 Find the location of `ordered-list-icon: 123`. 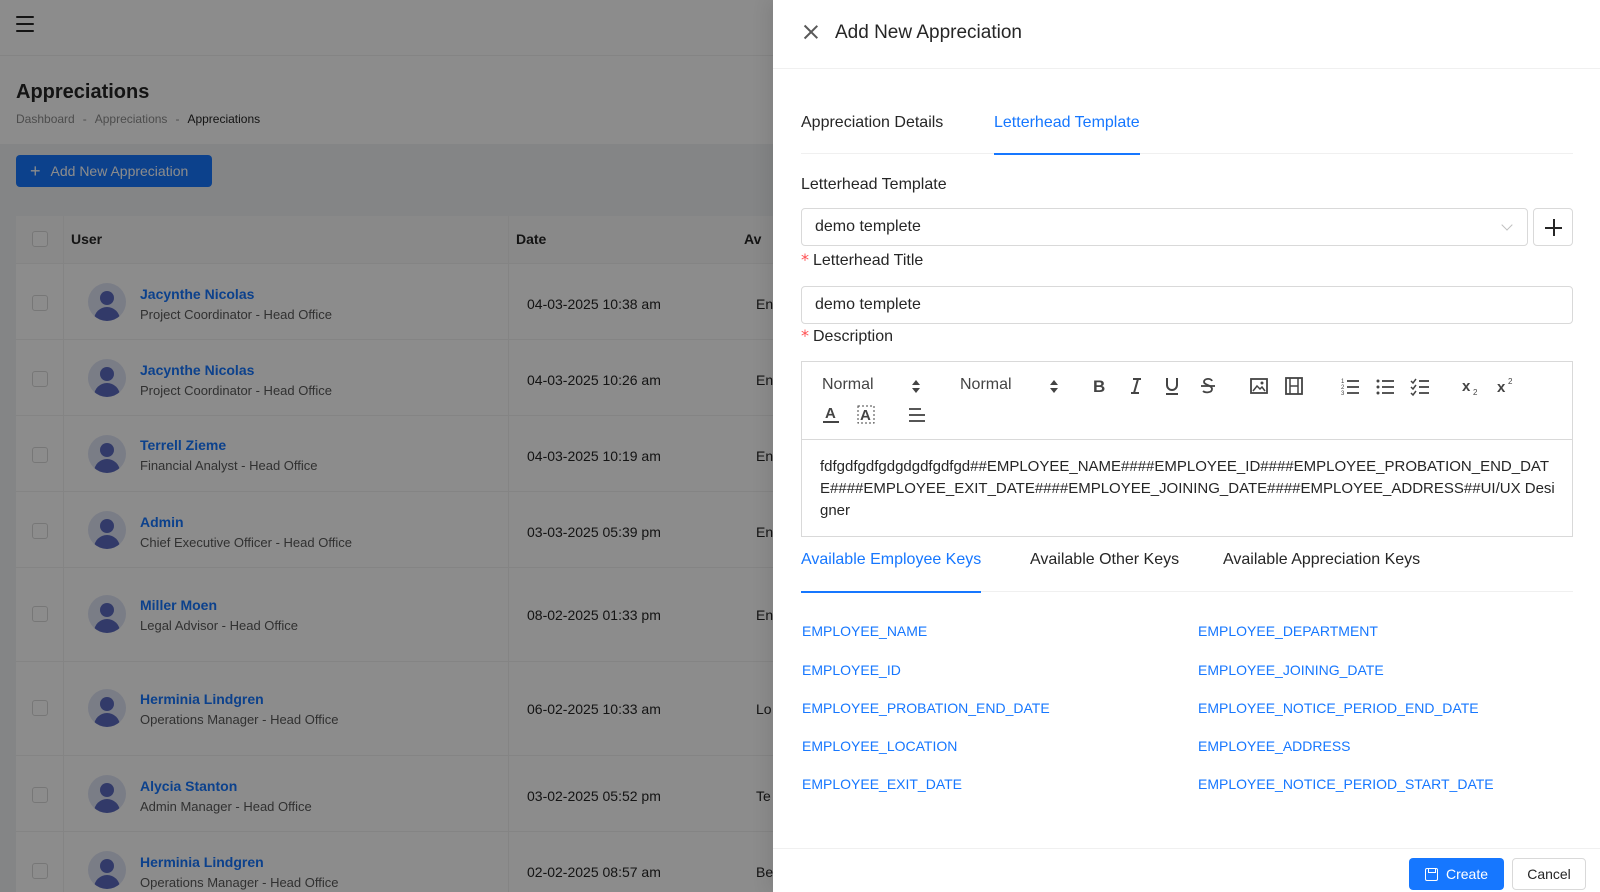

ordered-list-icon: 123 is located at coordinates (1350, 386).